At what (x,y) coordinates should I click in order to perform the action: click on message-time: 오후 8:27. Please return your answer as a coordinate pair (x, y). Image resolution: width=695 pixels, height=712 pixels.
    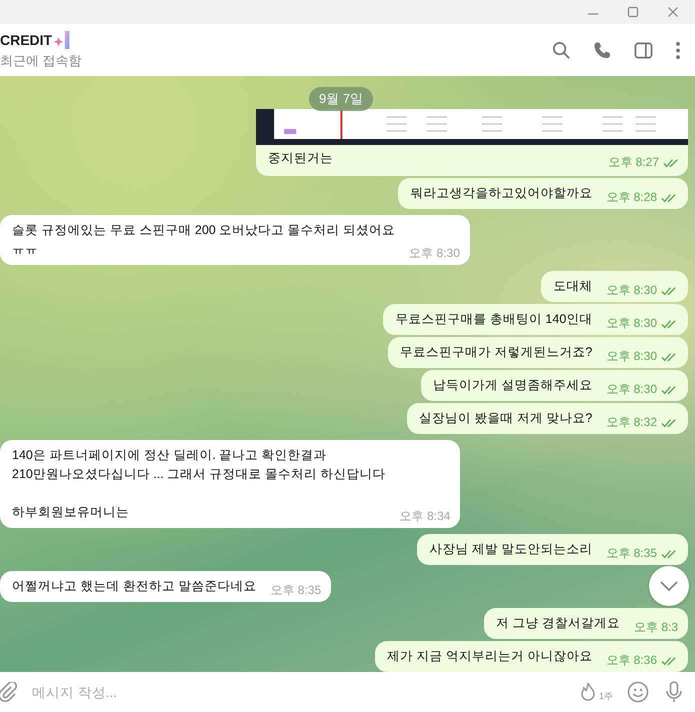
    Looking at the image, I should click on (633, 162).